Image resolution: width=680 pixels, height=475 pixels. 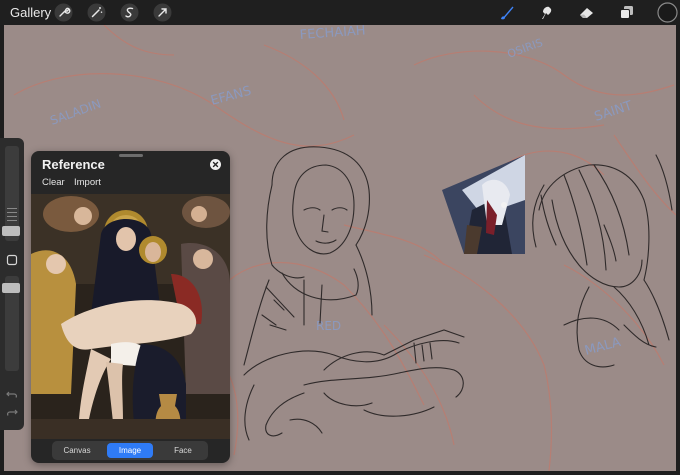 I want to click on transform-arrow-icon, so click(x=162, y=12).